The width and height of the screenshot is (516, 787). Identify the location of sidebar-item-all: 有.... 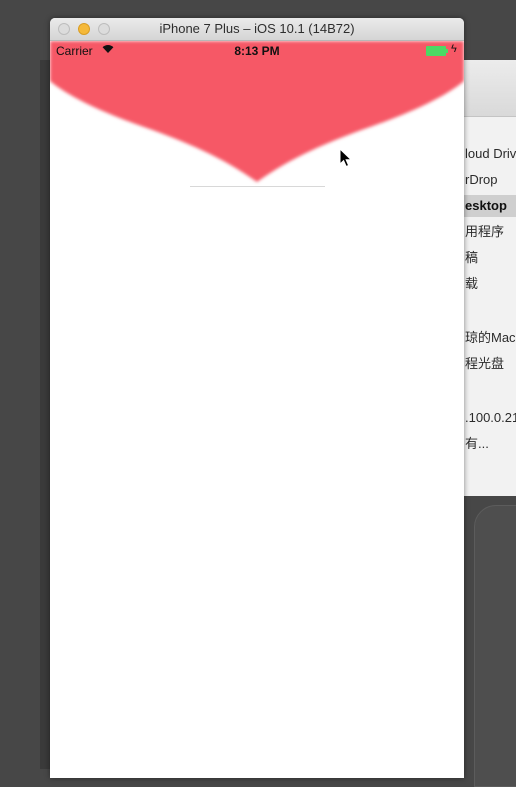
(490, 444).